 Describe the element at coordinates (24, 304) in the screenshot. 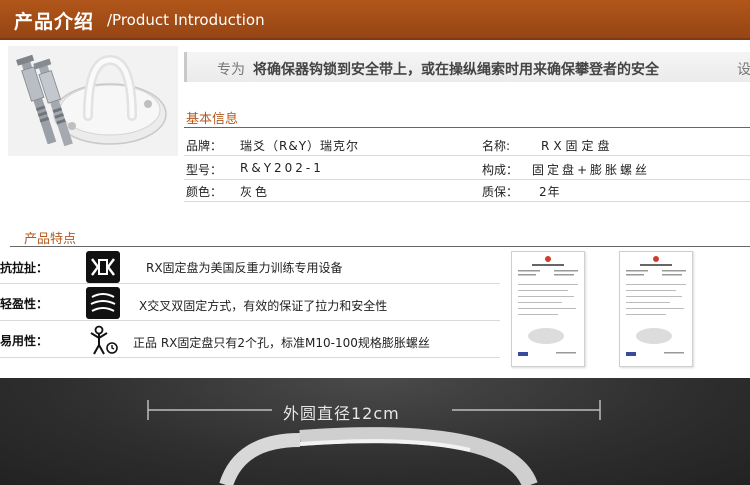

I see `feature-label-lightweight: 轻盈性：` at that location.